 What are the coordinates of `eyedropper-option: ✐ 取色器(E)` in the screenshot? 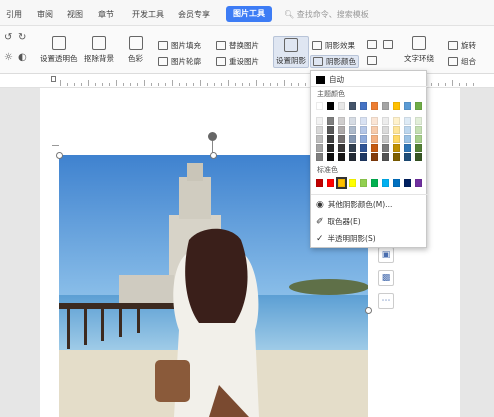 It's located at (338, 221).